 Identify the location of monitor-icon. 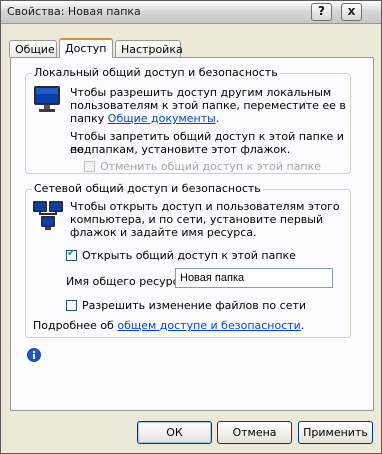
(47, 99).